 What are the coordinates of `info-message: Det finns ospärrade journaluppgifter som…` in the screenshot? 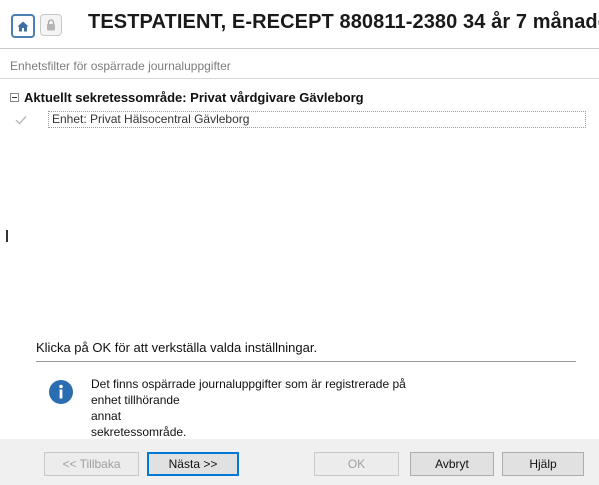 It's located at (256, 408).